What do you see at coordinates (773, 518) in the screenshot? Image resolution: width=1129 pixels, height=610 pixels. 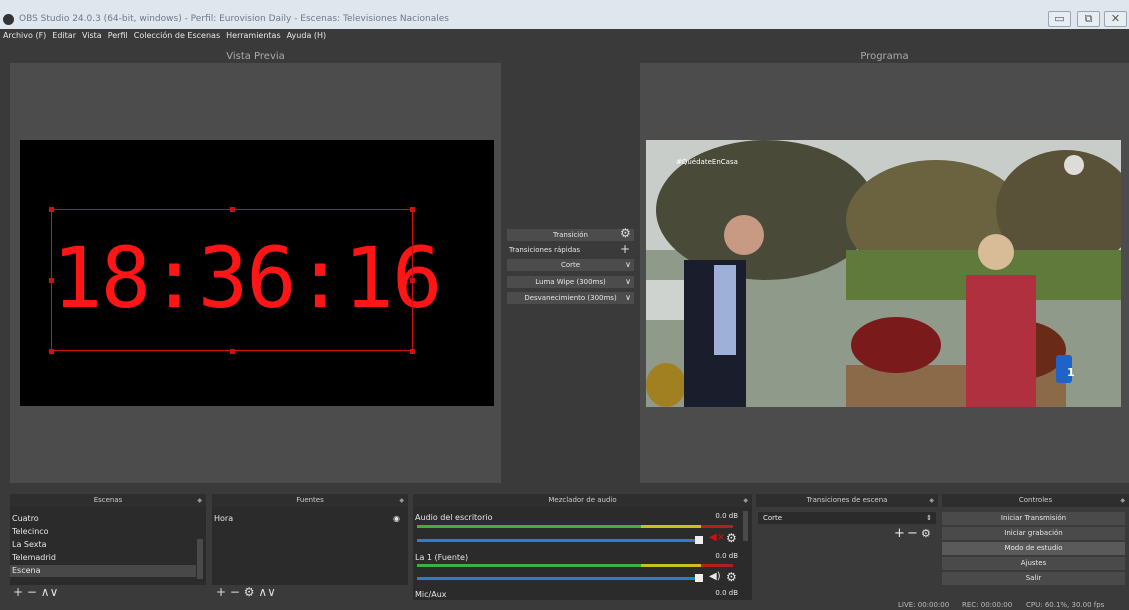 I see `transition-select-value: Corte` at bounding box center [773, 518].